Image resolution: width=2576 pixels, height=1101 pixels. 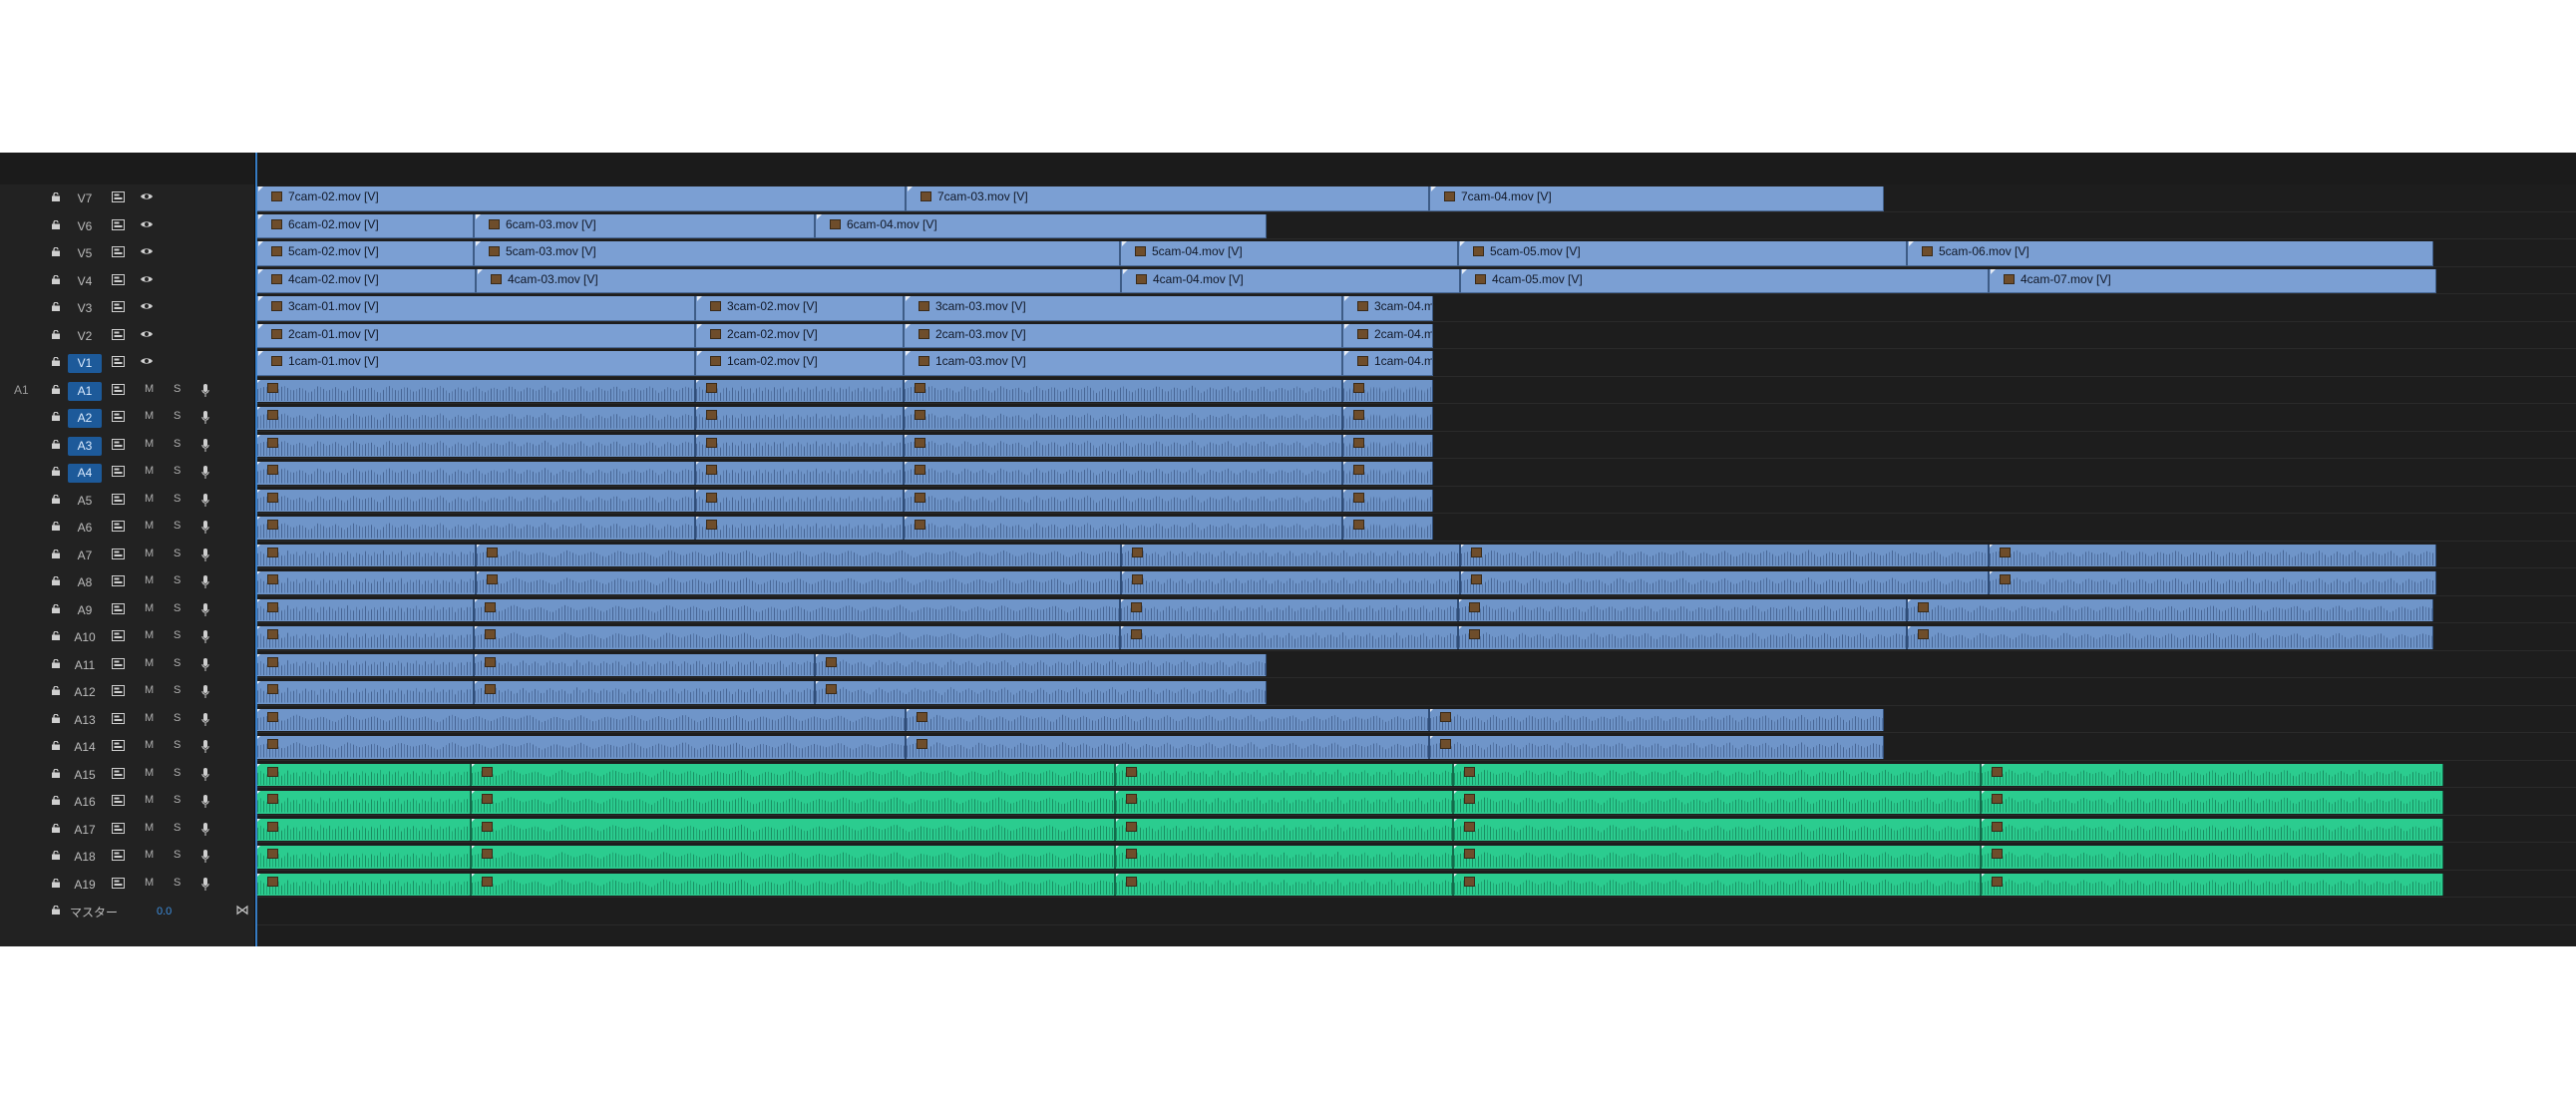 What do you see at coordinates (147, 252) in the screenshot?
I see `eye-icon` at bounding box center [147, 252].